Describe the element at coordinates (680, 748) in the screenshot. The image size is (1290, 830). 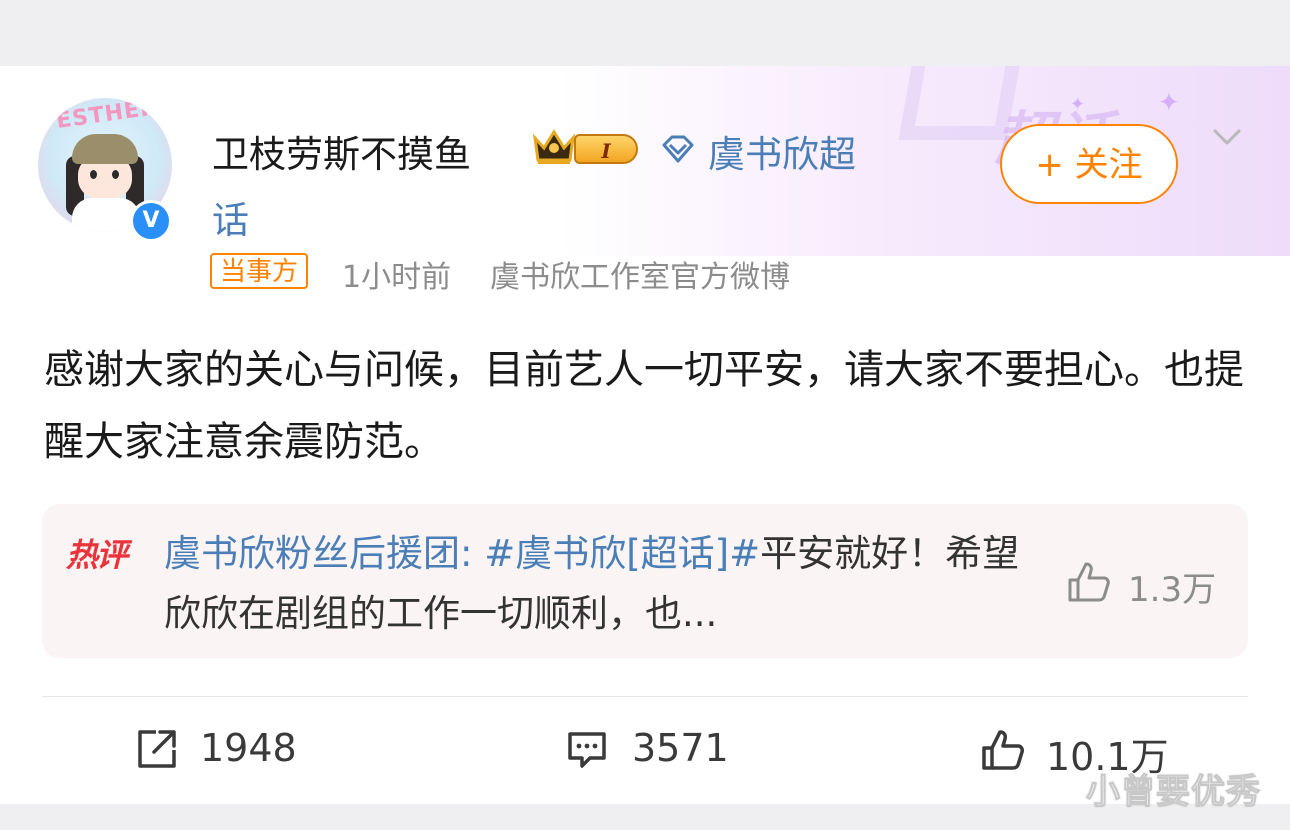
I see `comment-count: 3571` at that location.